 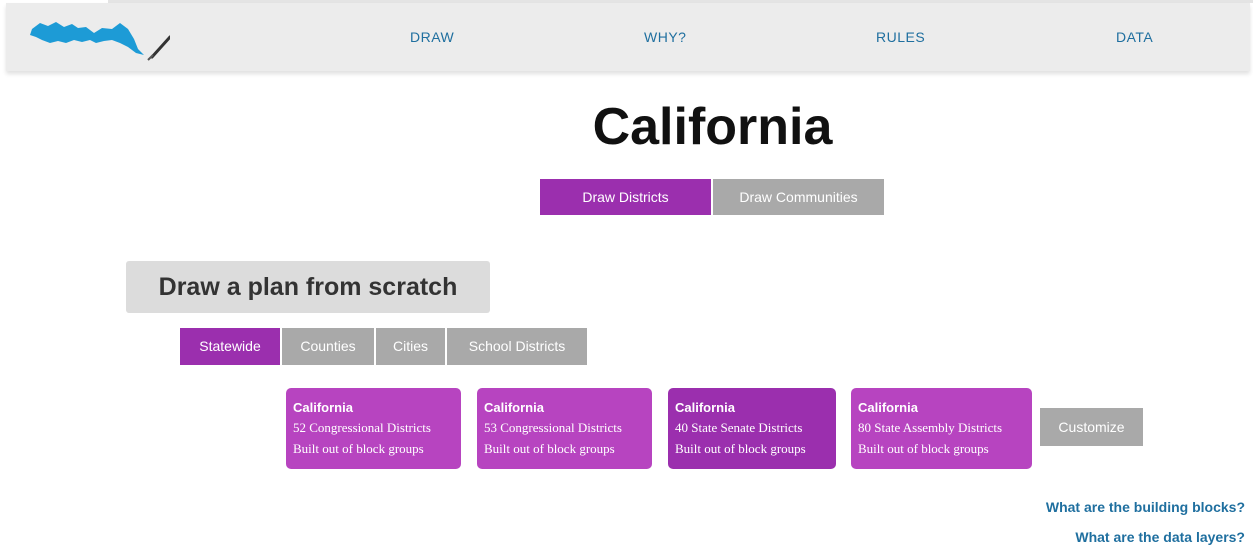 What do you see at coordinates (739, 427) in the screenshot?
I see `card-district-count: 40 State Senate Districts` at bounding box center [739, 427].